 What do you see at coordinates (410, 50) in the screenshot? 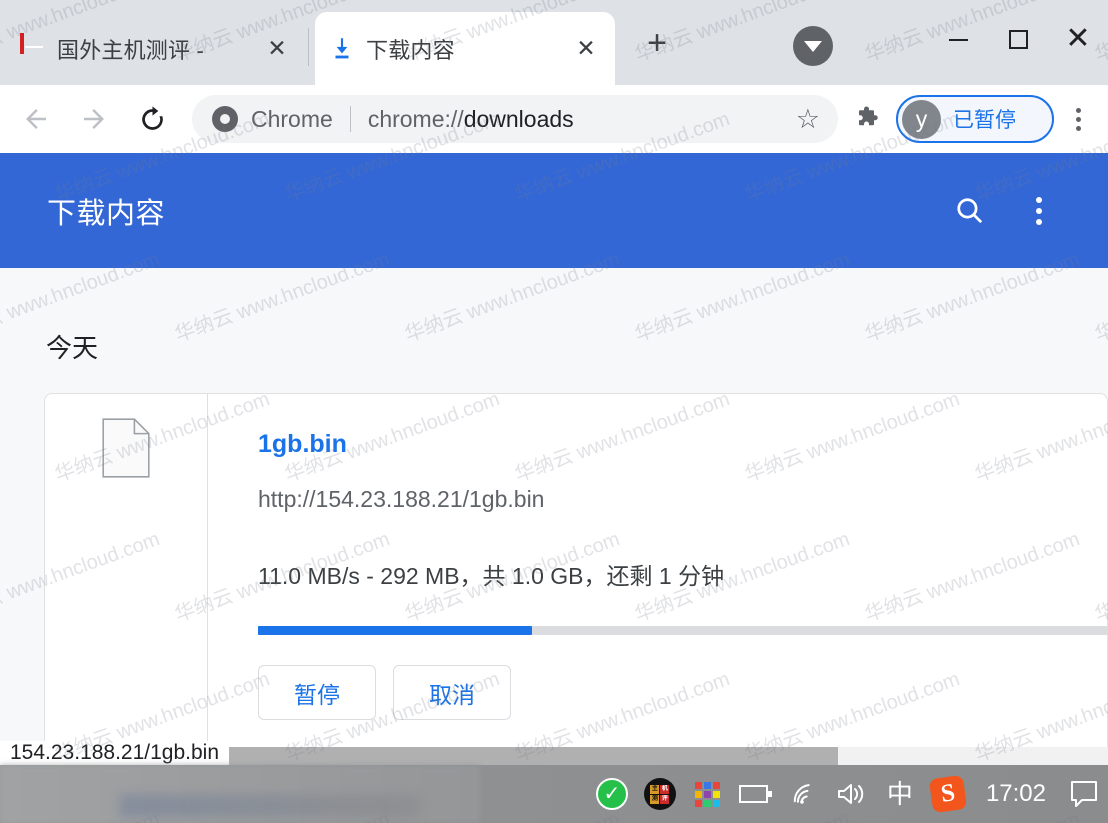
I see `tab-title: 下载内容` at bounding box center [410, 50].